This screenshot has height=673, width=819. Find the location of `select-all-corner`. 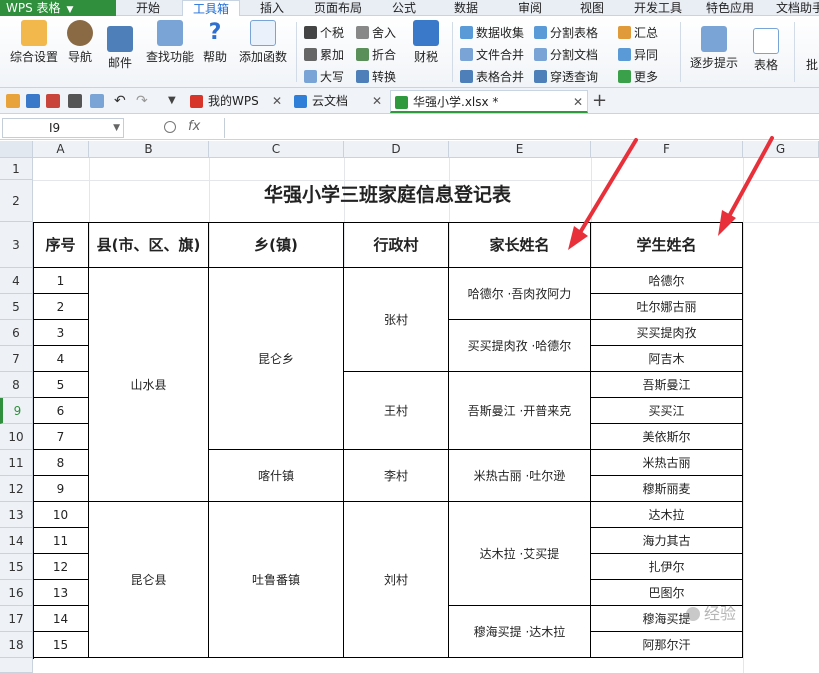

select-all-corner is located at coordinates (16, 149).